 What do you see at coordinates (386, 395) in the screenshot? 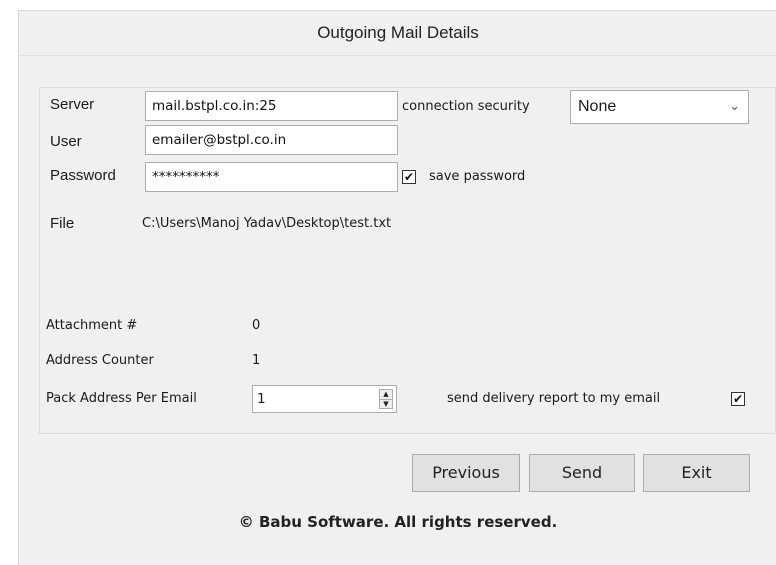
I see `spin-up-icon: ▲` at bounding box center [386, 395].